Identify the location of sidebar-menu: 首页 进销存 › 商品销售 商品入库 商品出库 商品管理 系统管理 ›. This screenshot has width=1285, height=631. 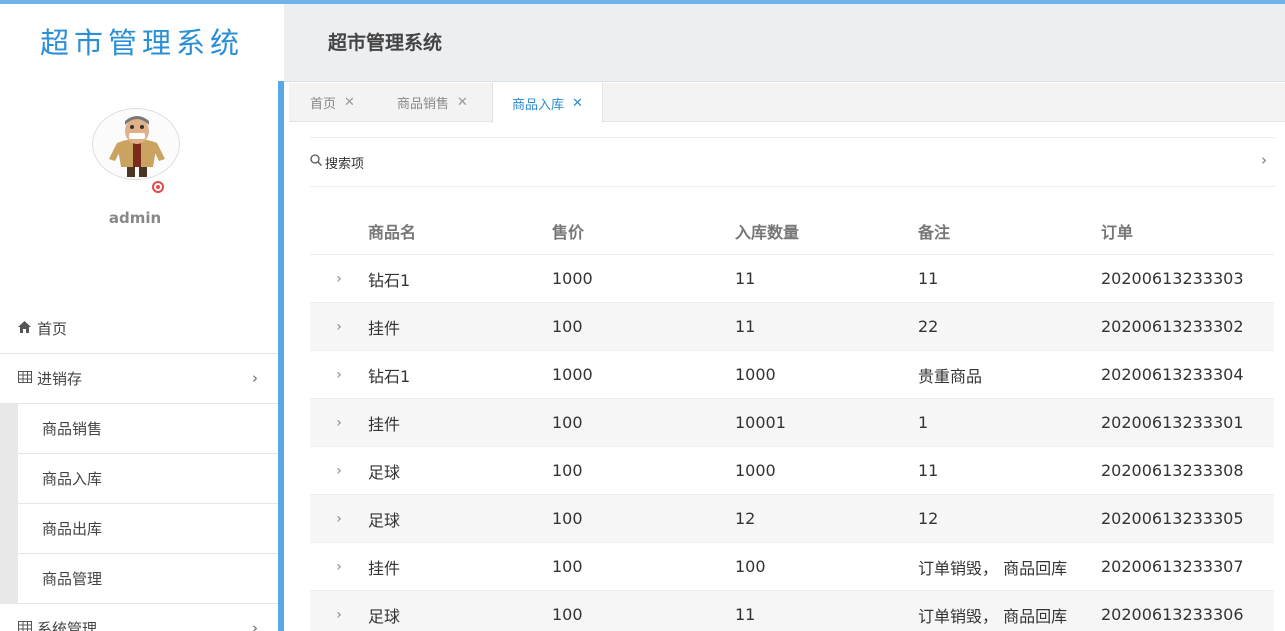
(139, 467).